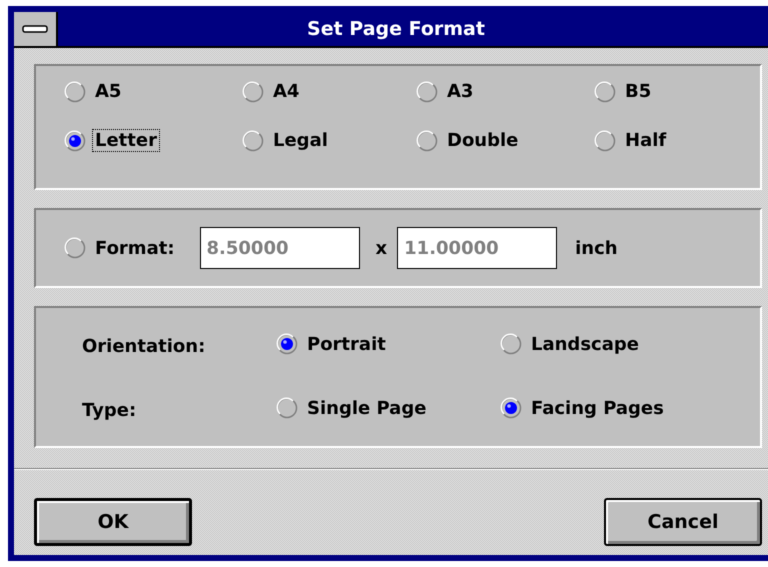 The image size is (768, 567). Describe the element at coordinates (505, 140) in the screenshot. I see `radio-option: Double` at that location.